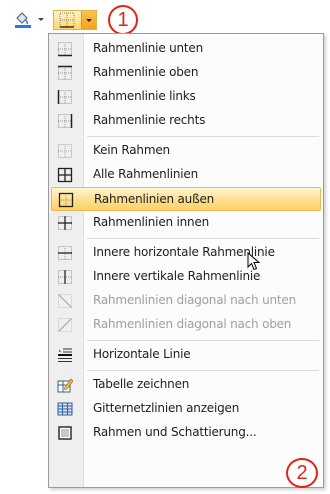 The image size is (330, 494). I want to click on callout-2: 2, so click(302, 473).